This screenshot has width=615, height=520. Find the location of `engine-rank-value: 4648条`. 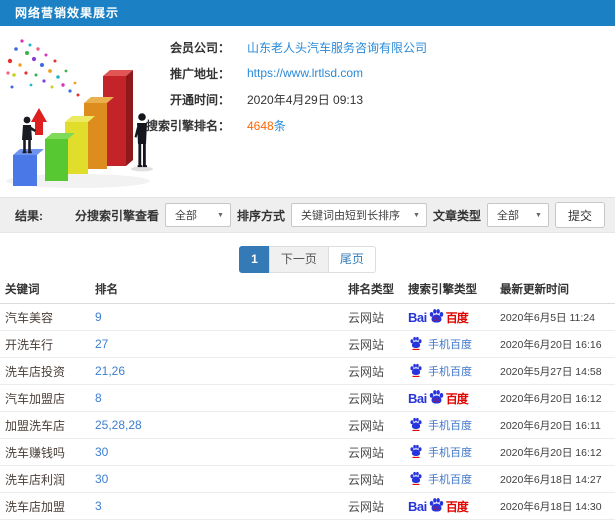

engine-rank-value: 4648条 is located at coordinates (266, 125).